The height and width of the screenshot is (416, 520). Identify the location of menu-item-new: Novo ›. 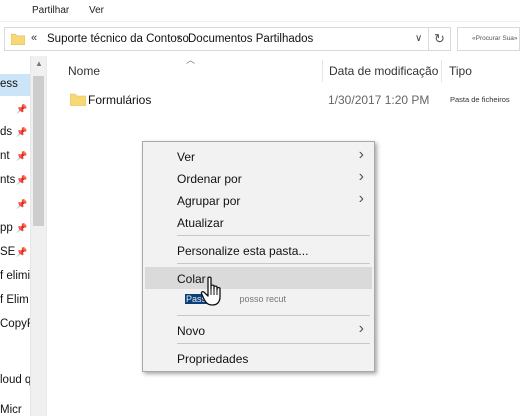
(258, 330).